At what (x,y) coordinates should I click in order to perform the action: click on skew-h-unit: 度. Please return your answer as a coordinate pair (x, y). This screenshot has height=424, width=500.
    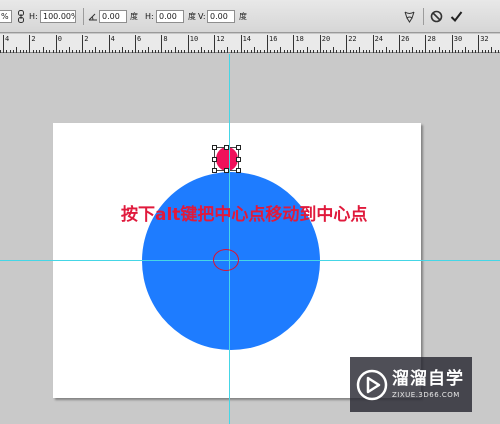
    Looking at the image, I should click on (192, 16).